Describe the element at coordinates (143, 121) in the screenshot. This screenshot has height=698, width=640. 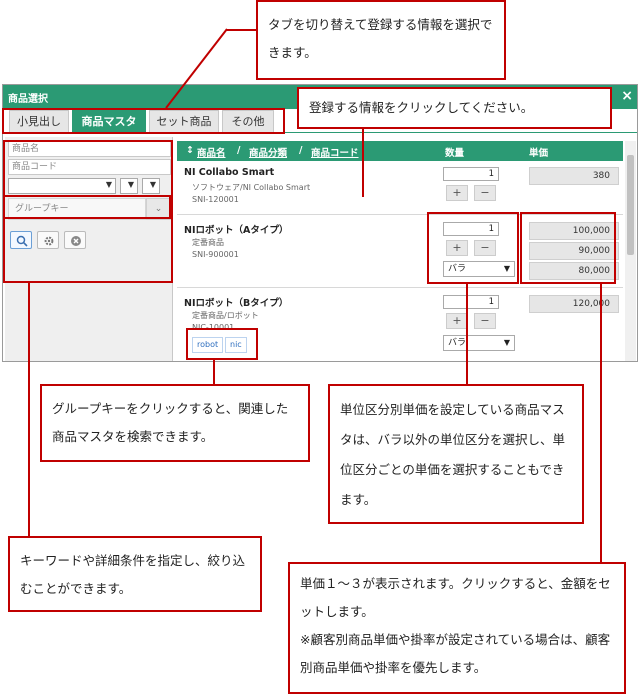
I see `tabs-highlight` at that location.